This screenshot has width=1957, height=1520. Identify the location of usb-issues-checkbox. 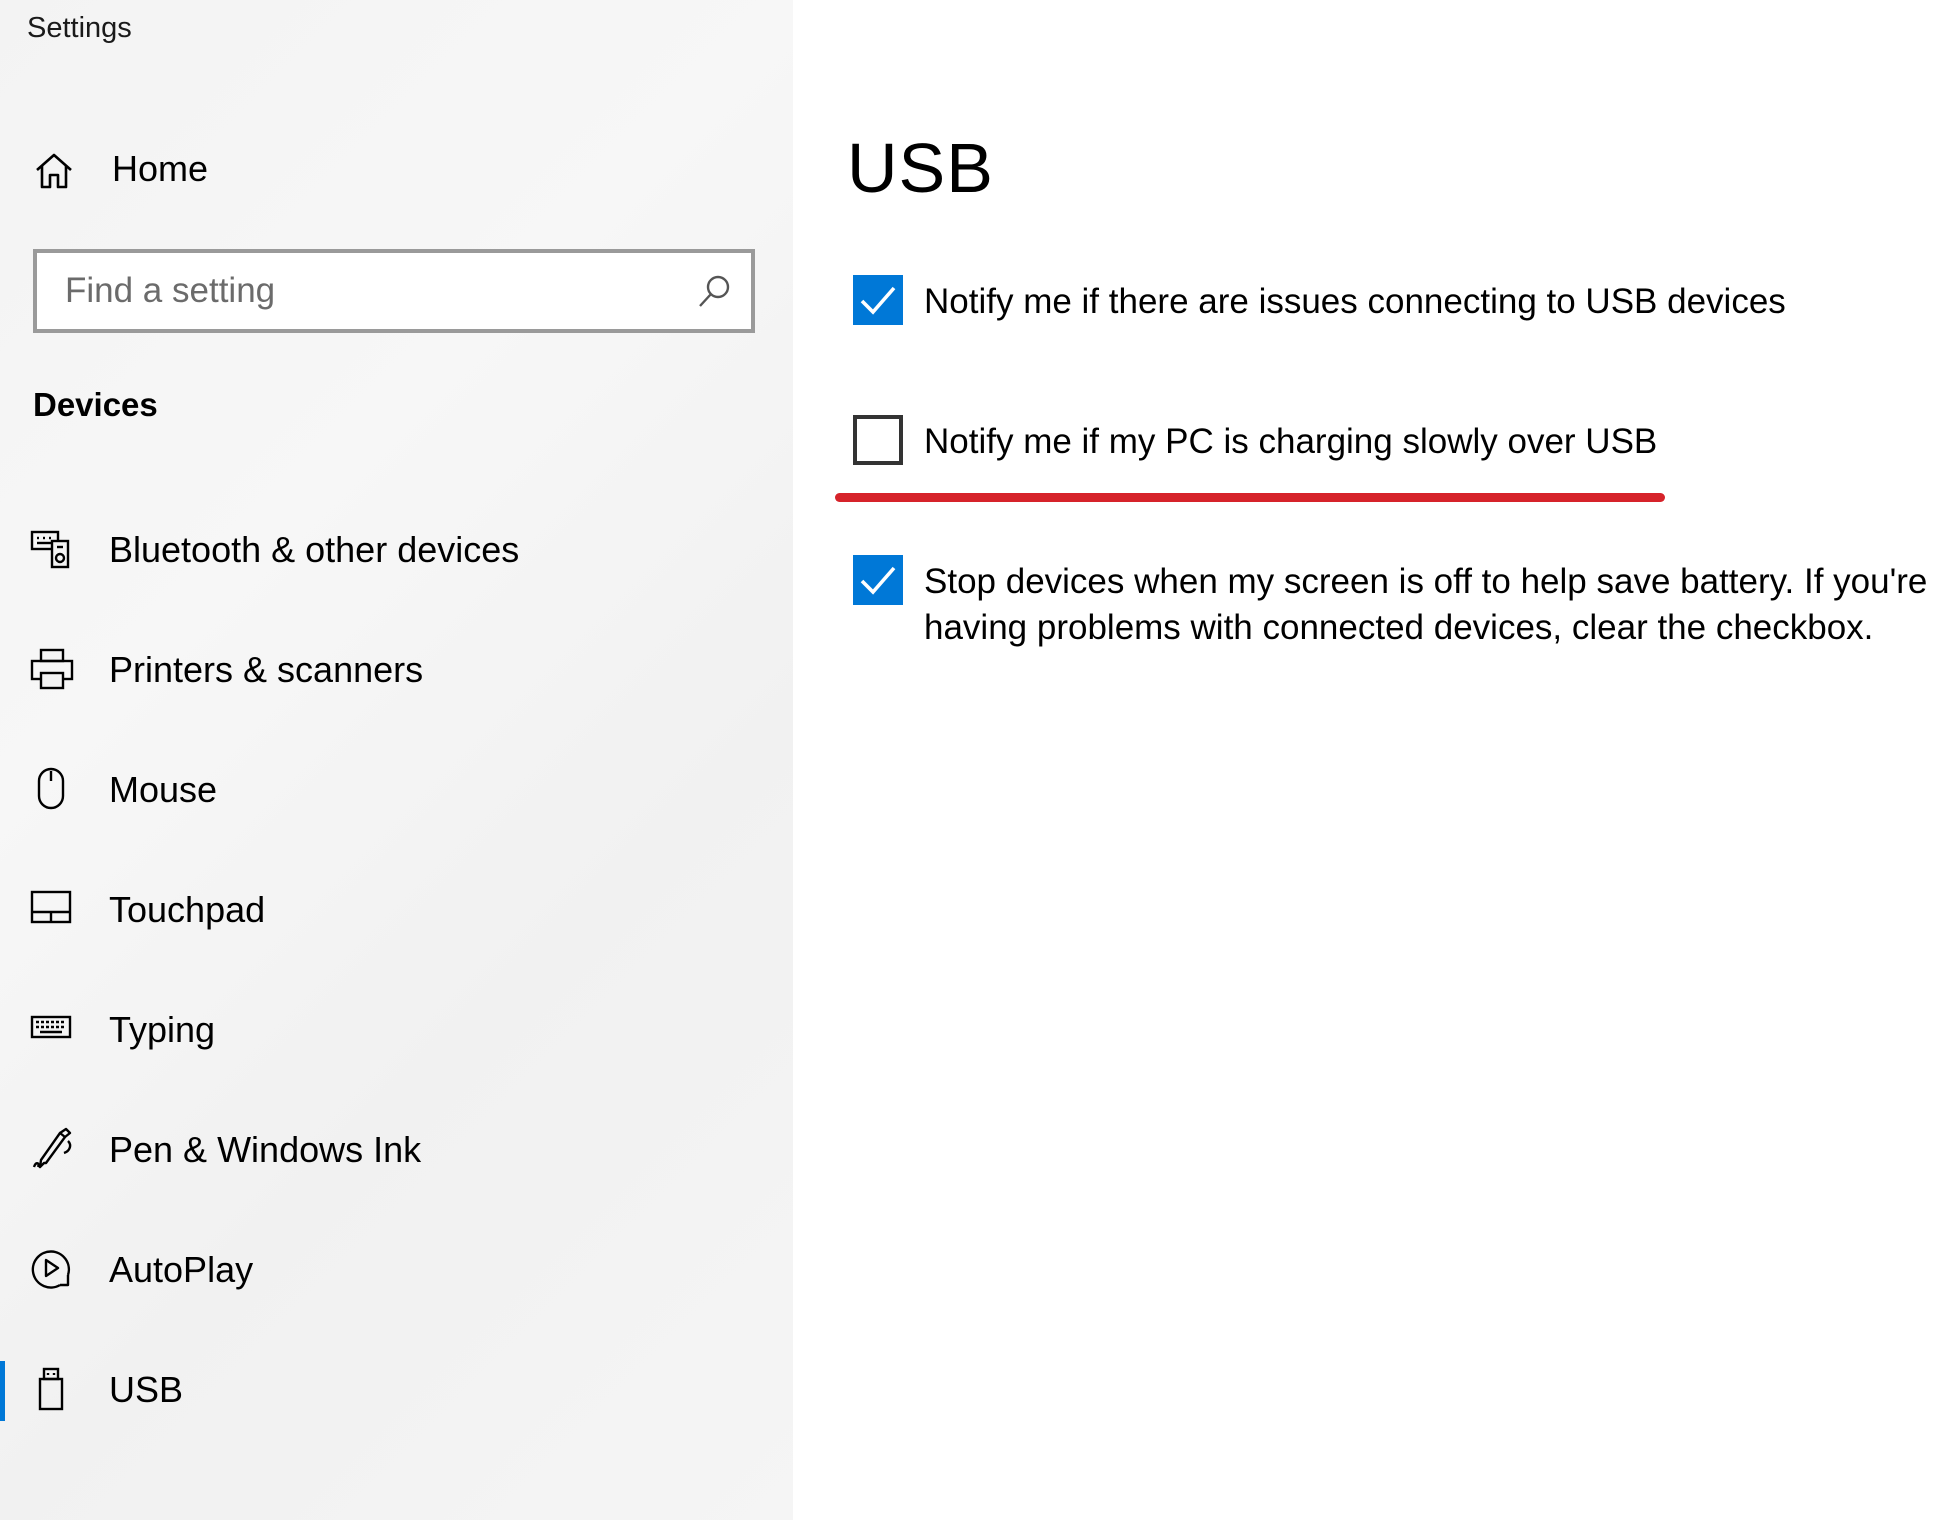
(878, 300).